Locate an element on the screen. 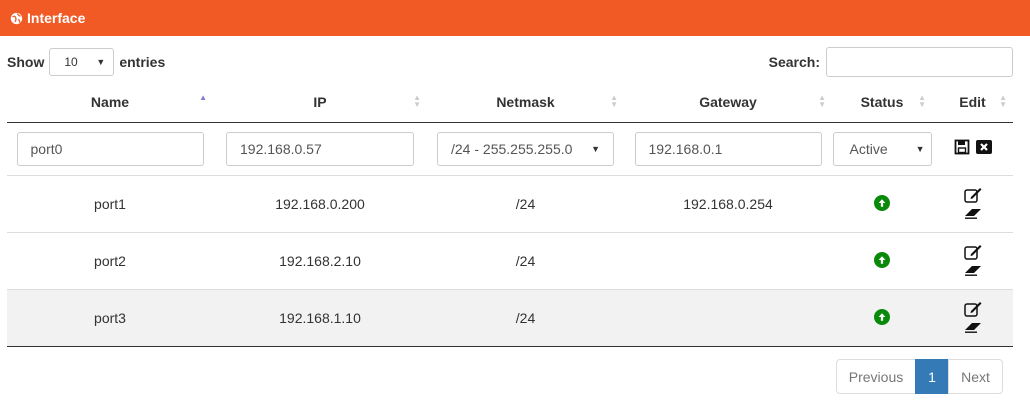 This screenshot has height=407, width=1030. table-row: port3 192.168.1.10 /24 is located at coordinates (510, 318).